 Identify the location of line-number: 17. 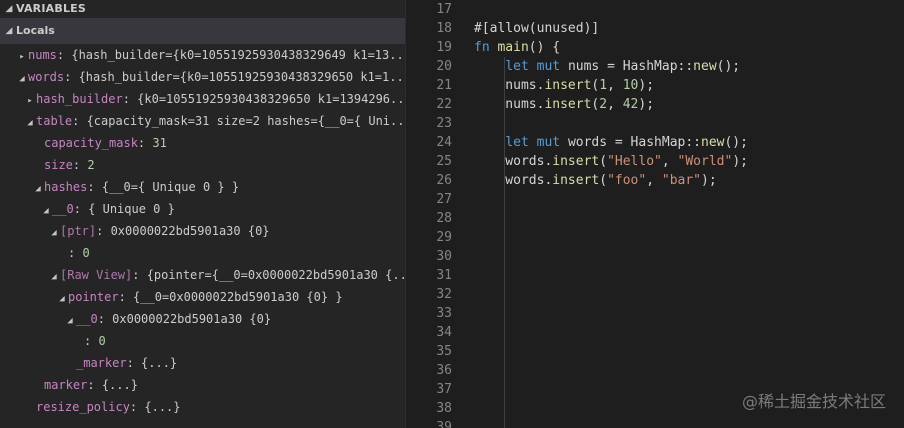
(440, 9).